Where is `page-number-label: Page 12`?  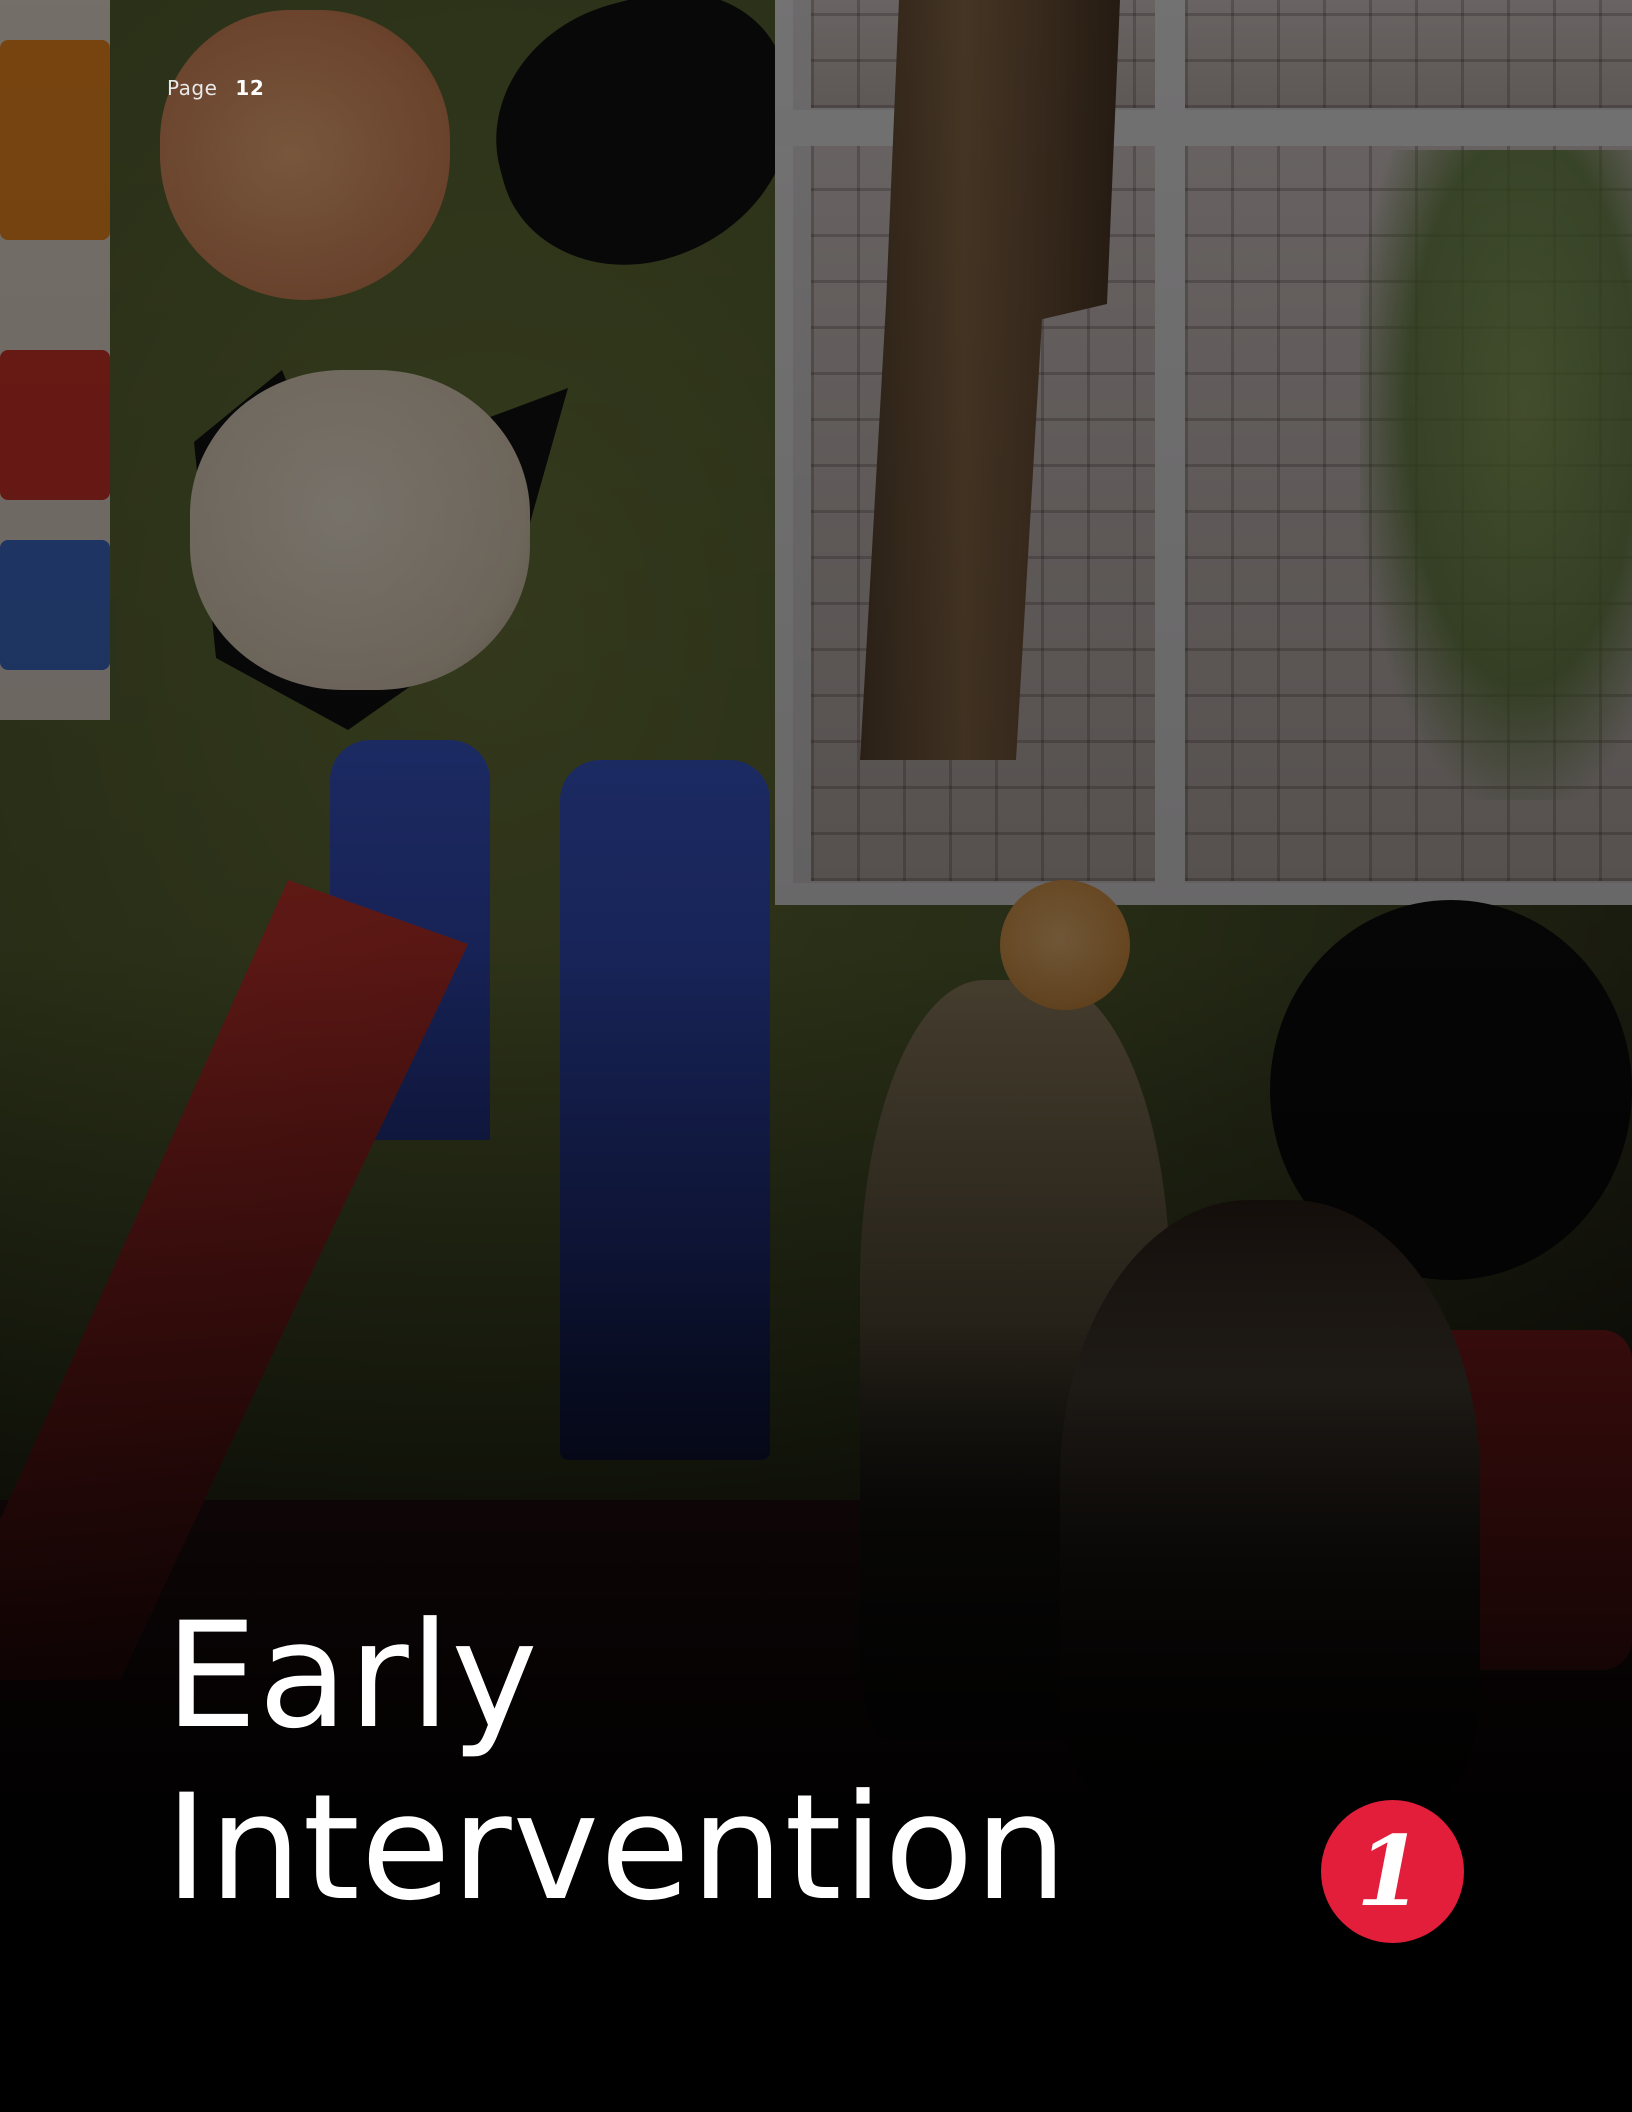
page-number-label: Page 12 is located at coordinates (215, 88).